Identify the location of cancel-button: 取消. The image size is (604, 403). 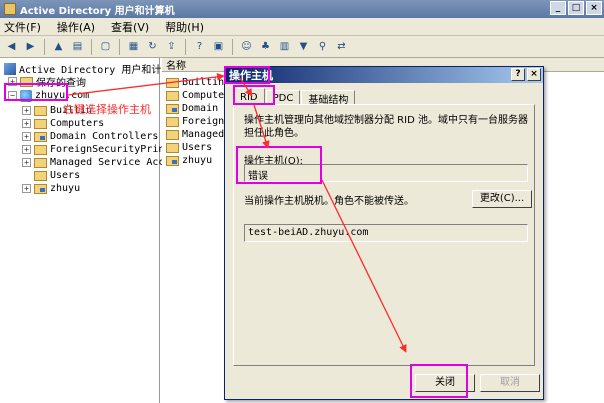
(510, 383).